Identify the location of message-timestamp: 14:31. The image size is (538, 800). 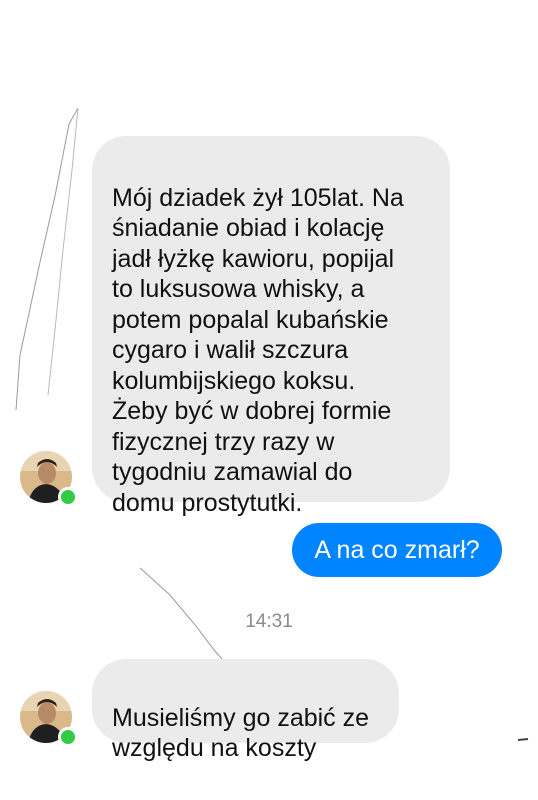
(269, 621).